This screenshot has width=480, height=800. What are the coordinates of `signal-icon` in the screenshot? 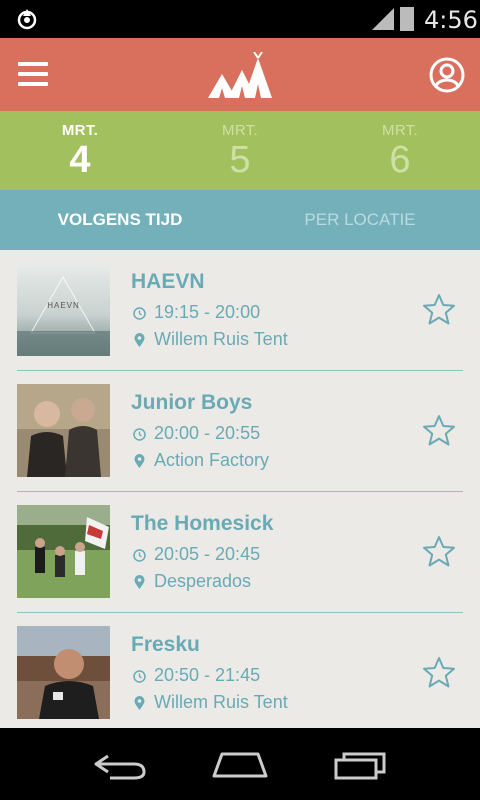 It's located at (383, 19).